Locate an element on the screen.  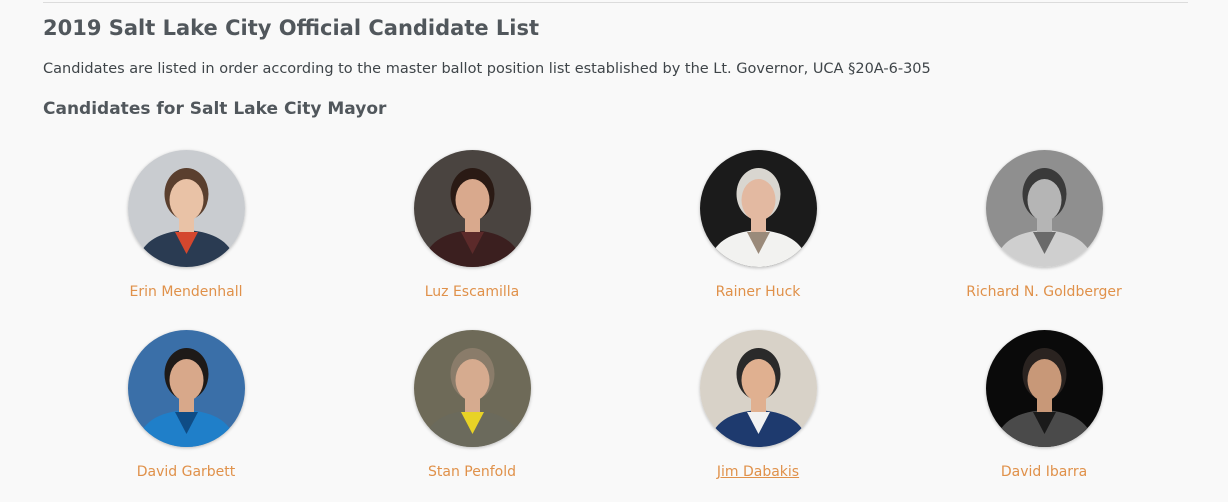
candidate-card: Luz Escamilla is located at coordinates (472, 240).